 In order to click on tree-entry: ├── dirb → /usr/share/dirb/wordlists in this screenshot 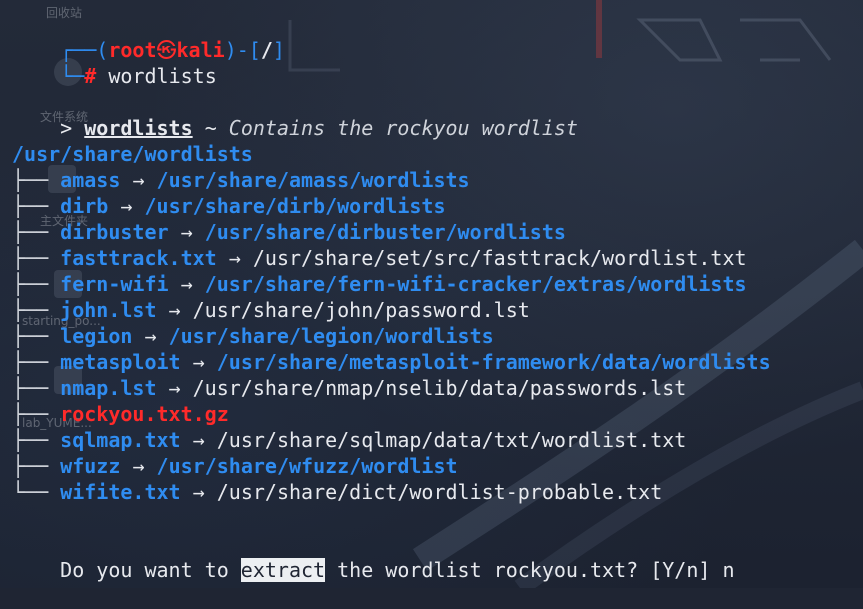, I will do `click(229, 206)`.